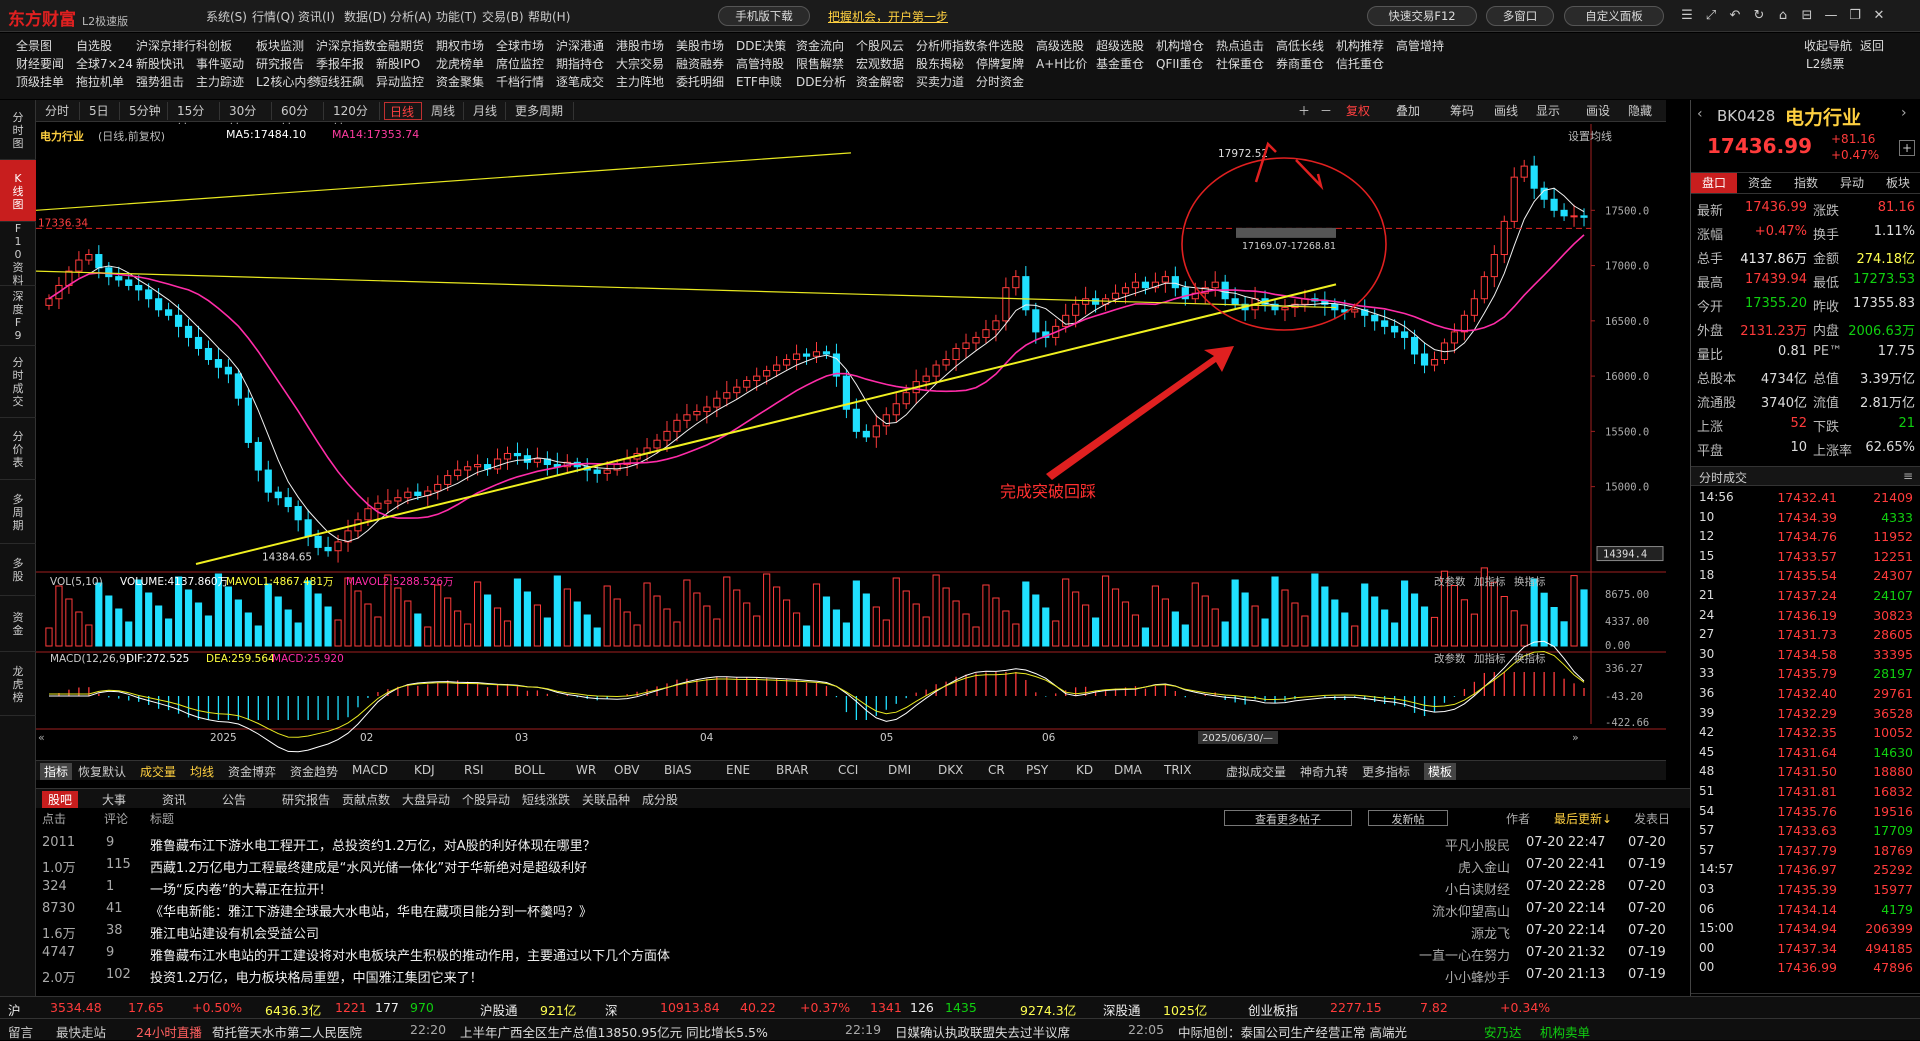 This screenshot has width=1920, height=1041. Describe the element at coordinates (606, 799) in the screenshot. I see `news-tab: 关联品种` at that location.